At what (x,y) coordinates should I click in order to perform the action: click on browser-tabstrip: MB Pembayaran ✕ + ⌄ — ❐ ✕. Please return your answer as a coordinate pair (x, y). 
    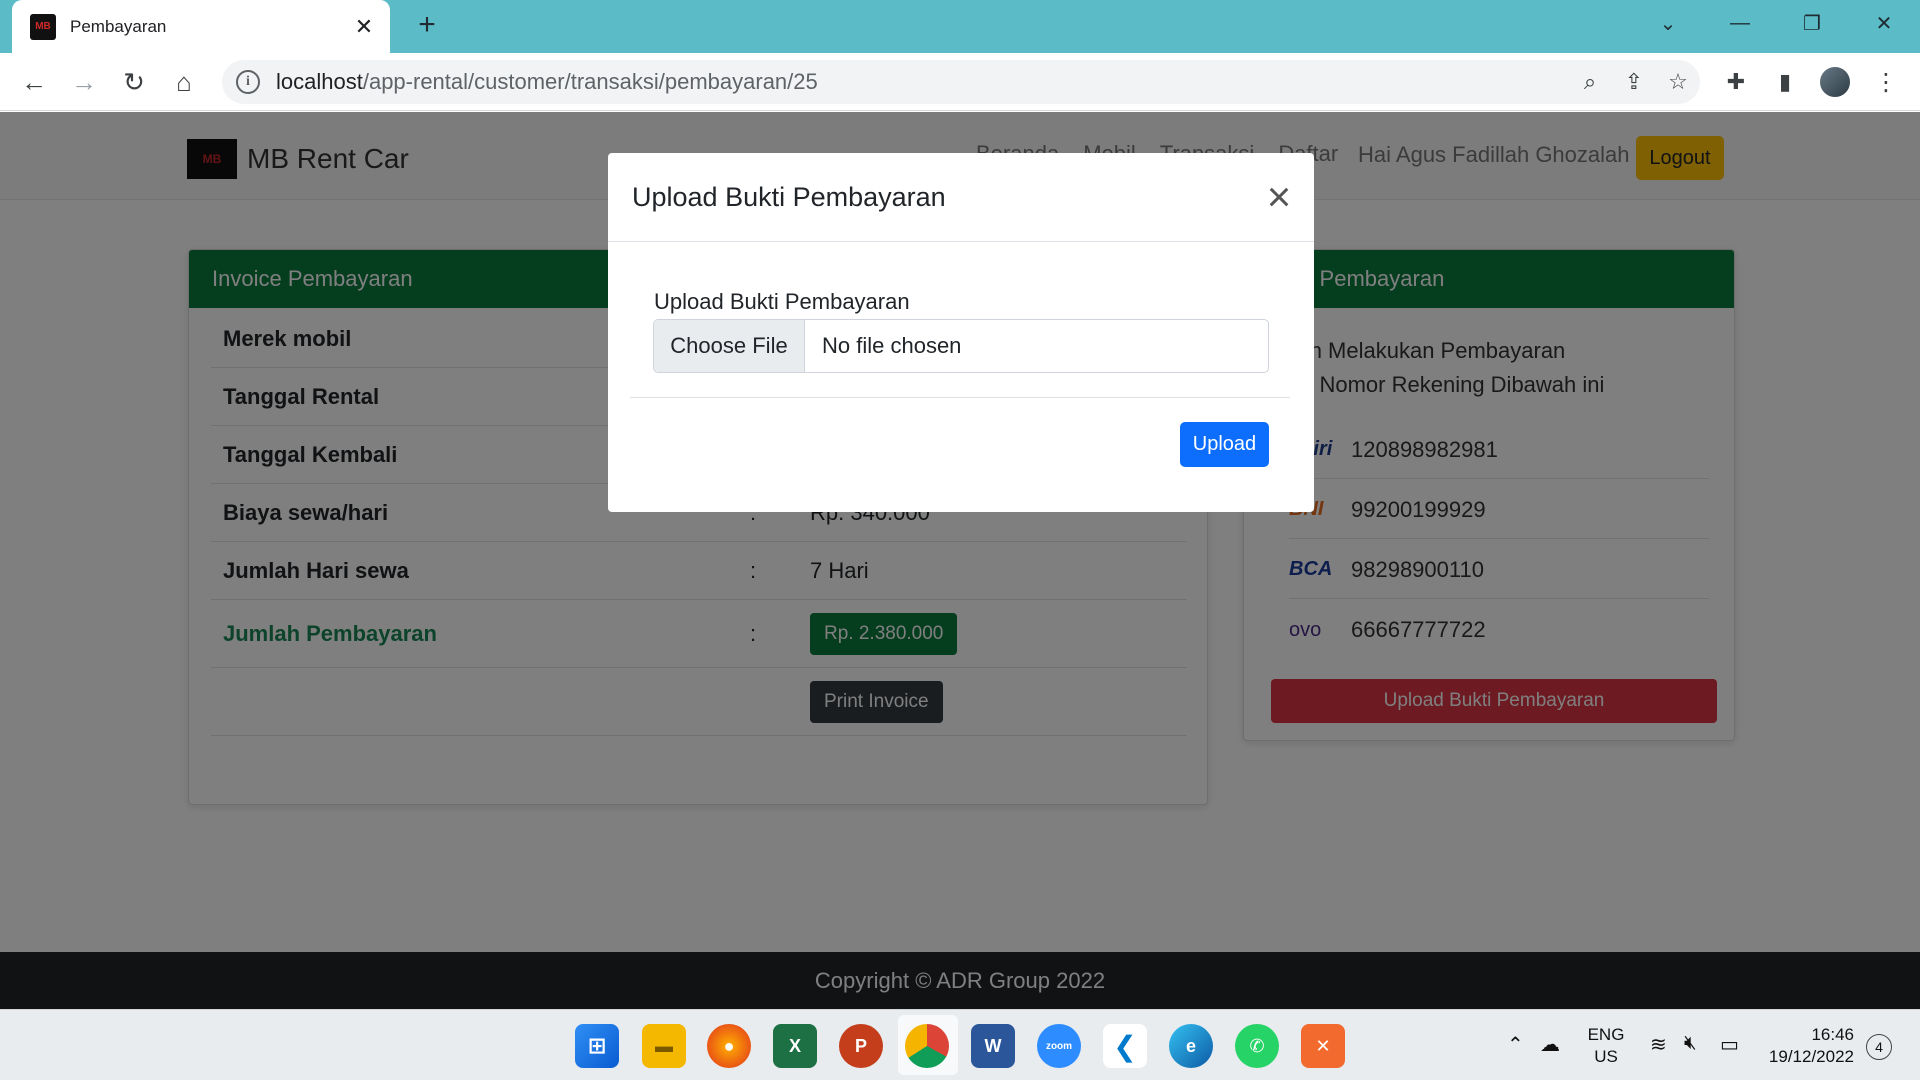
    Looking at the image, I should click on (960, 26).